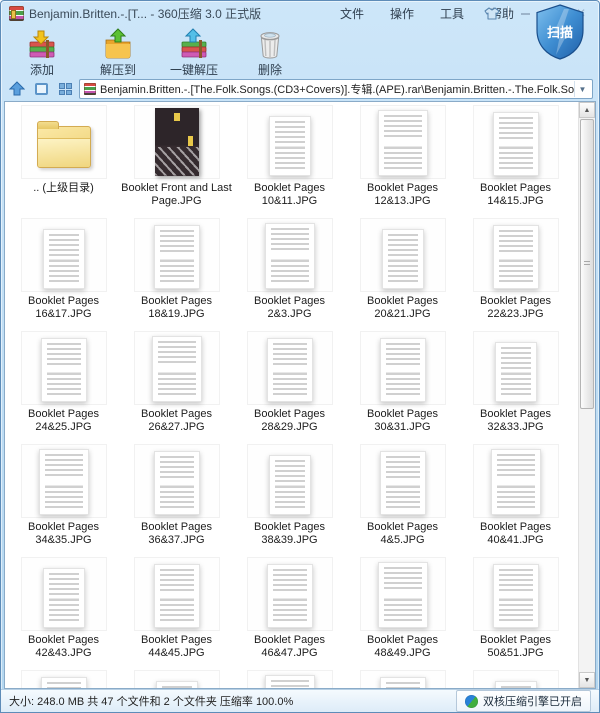  I want to click on file-item: Booklet Pages 2&3.JPG, so click(289, 271).